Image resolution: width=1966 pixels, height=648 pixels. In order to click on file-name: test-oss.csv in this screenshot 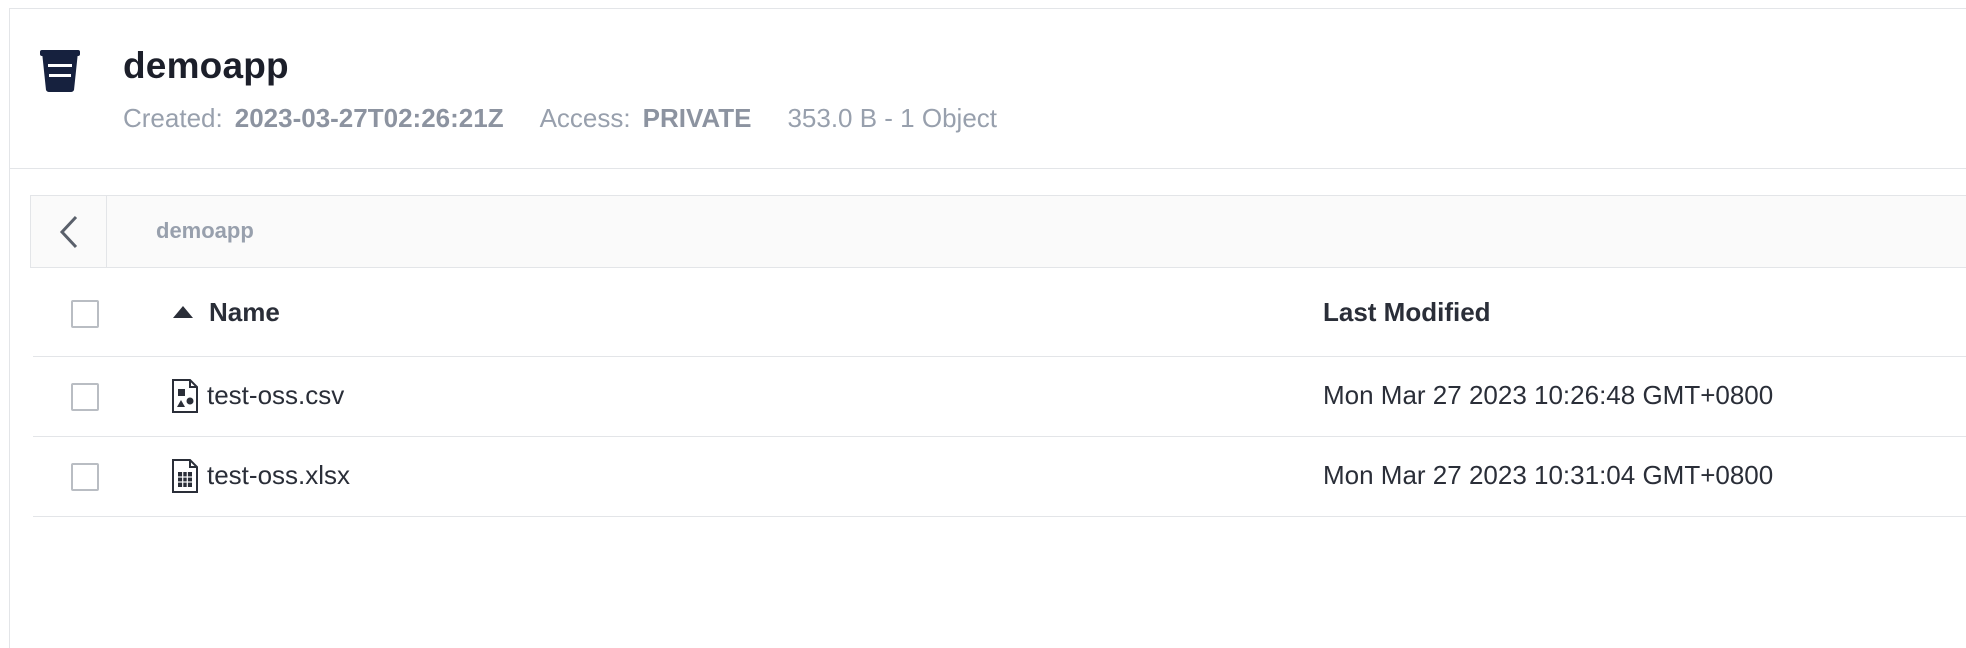, I will do `click(275, 395)`.